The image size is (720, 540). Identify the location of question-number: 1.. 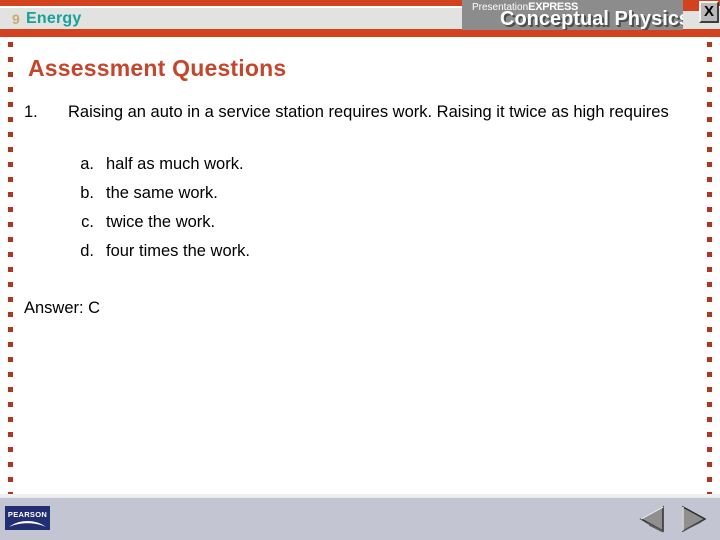
(31, 112).